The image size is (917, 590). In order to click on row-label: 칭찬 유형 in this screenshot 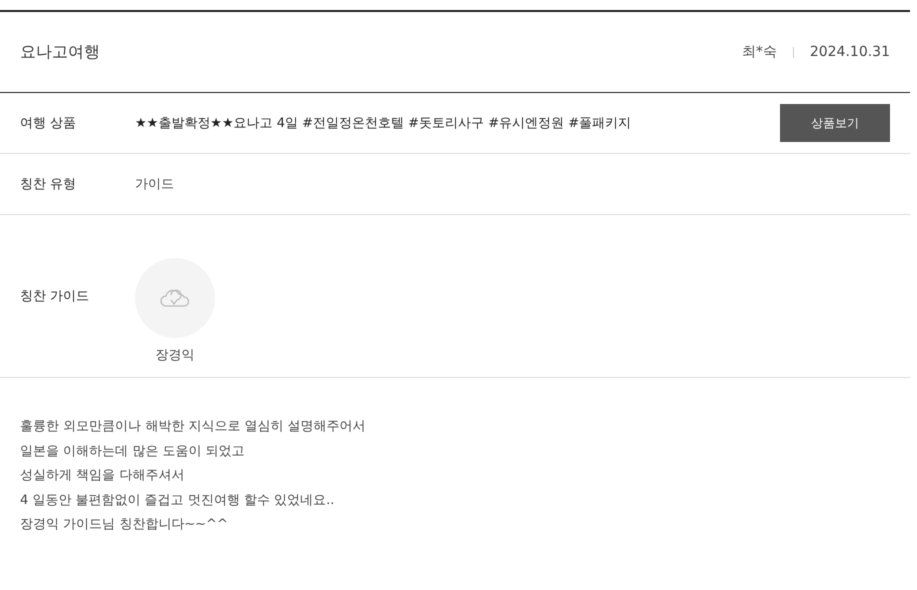, I will do `click(49, 184)`.